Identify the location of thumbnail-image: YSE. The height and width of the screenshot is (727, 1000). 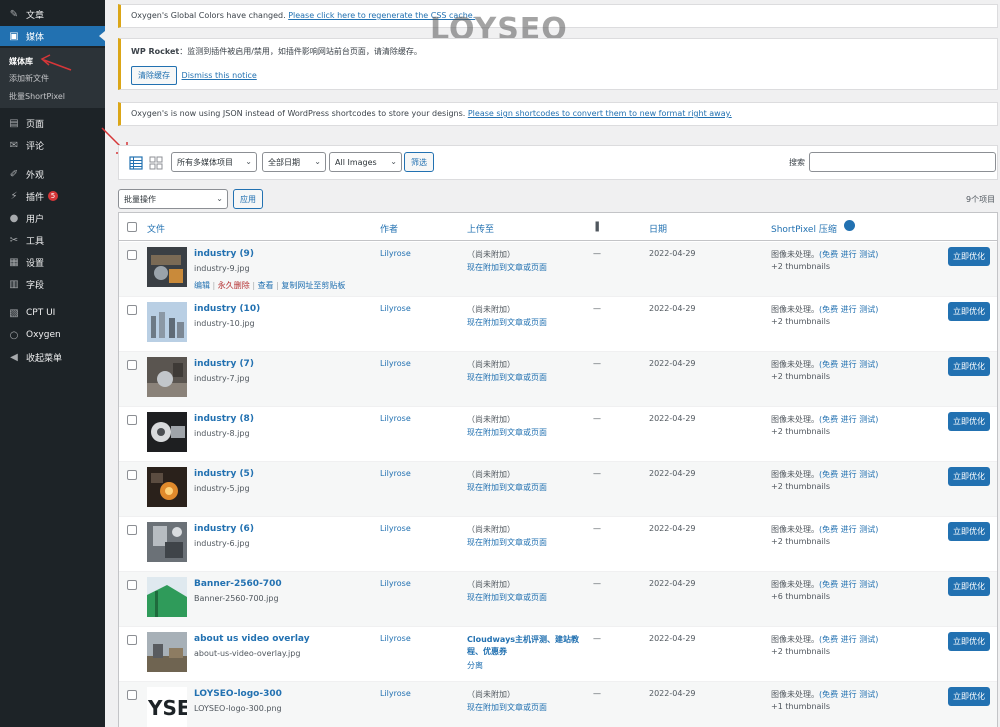
(167, 707).